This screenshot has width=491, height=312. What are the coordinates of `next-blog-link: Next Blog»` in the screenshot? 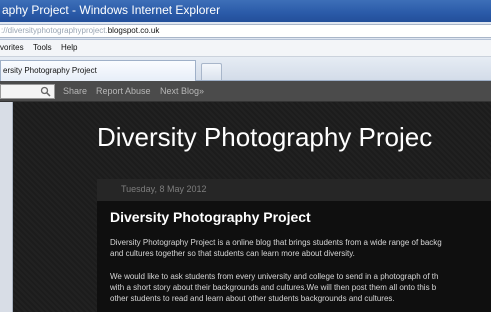 It's located at (182, 91).